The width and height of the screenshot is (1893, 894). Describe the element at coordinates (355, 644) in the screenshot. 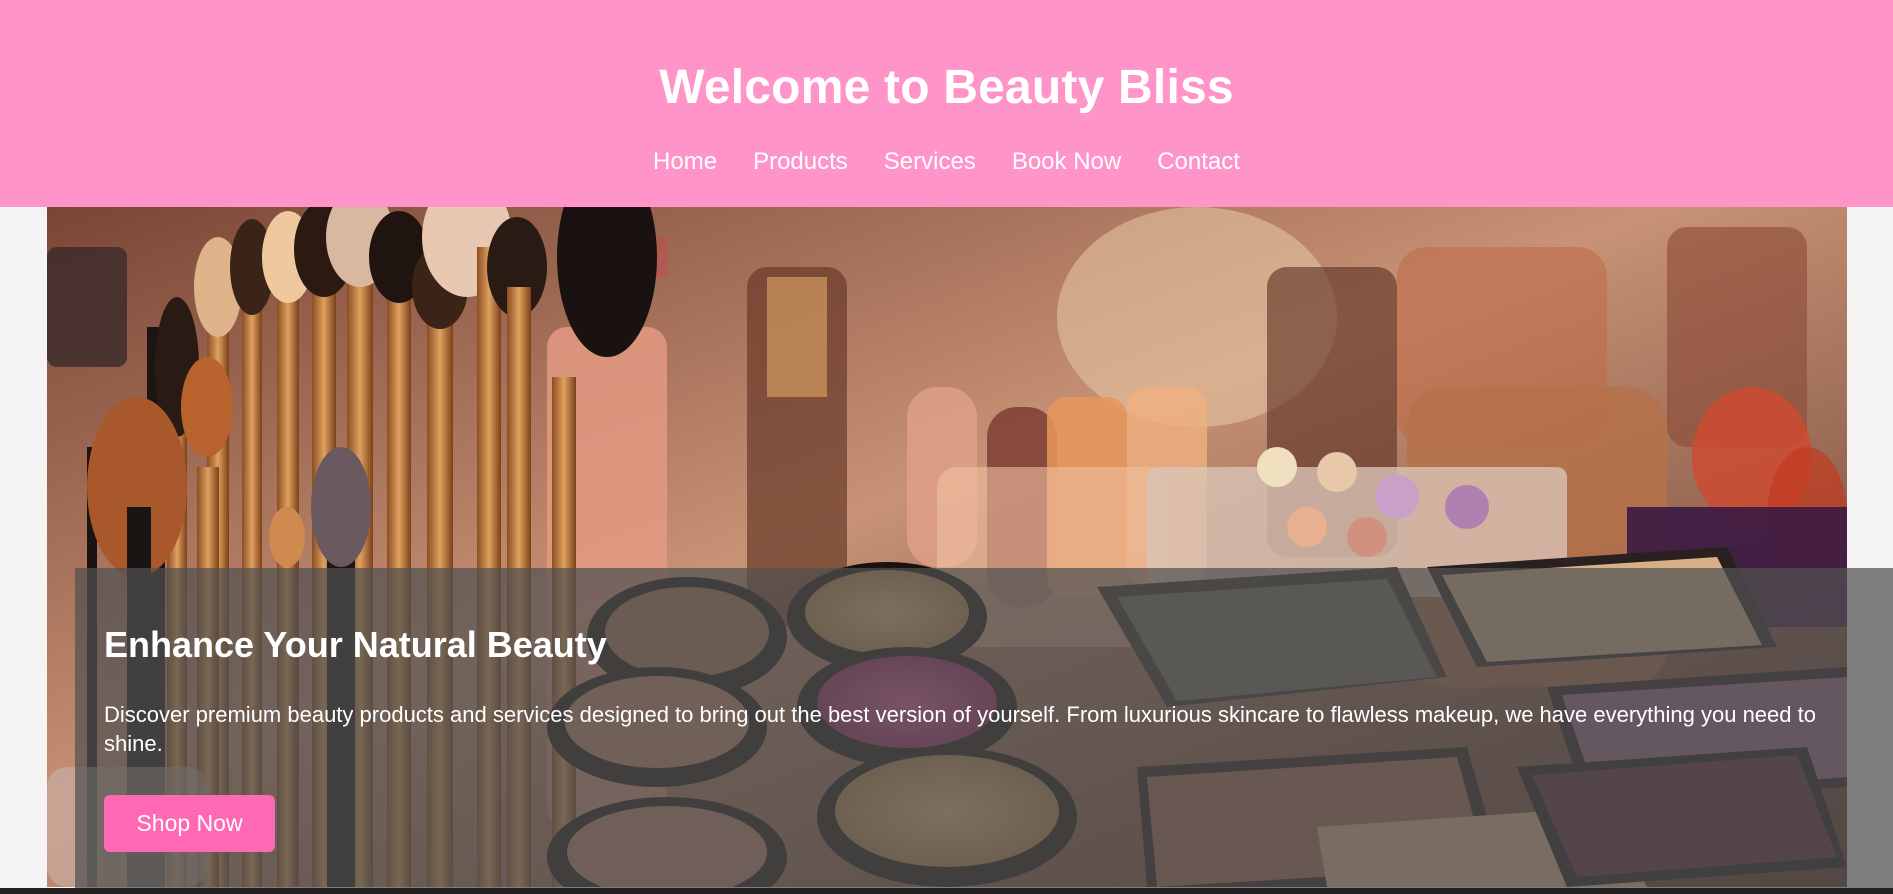

I see `hero-heading: Enhance Your Natural Beauty` at that location.